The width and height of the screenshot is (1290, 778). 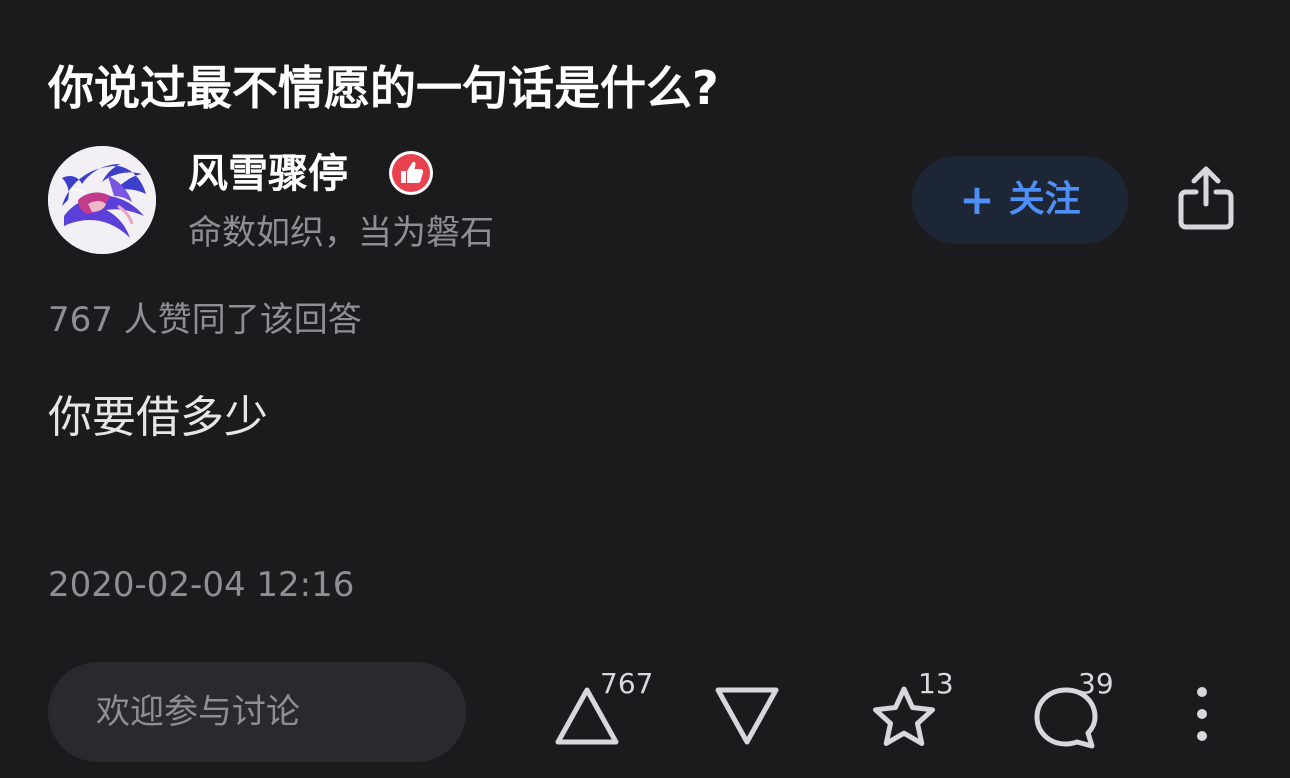 What do you see at coordinates (1044, 199) in the screenshot?
I see `follow-label: 关注` at bounding box center [1044, 199].